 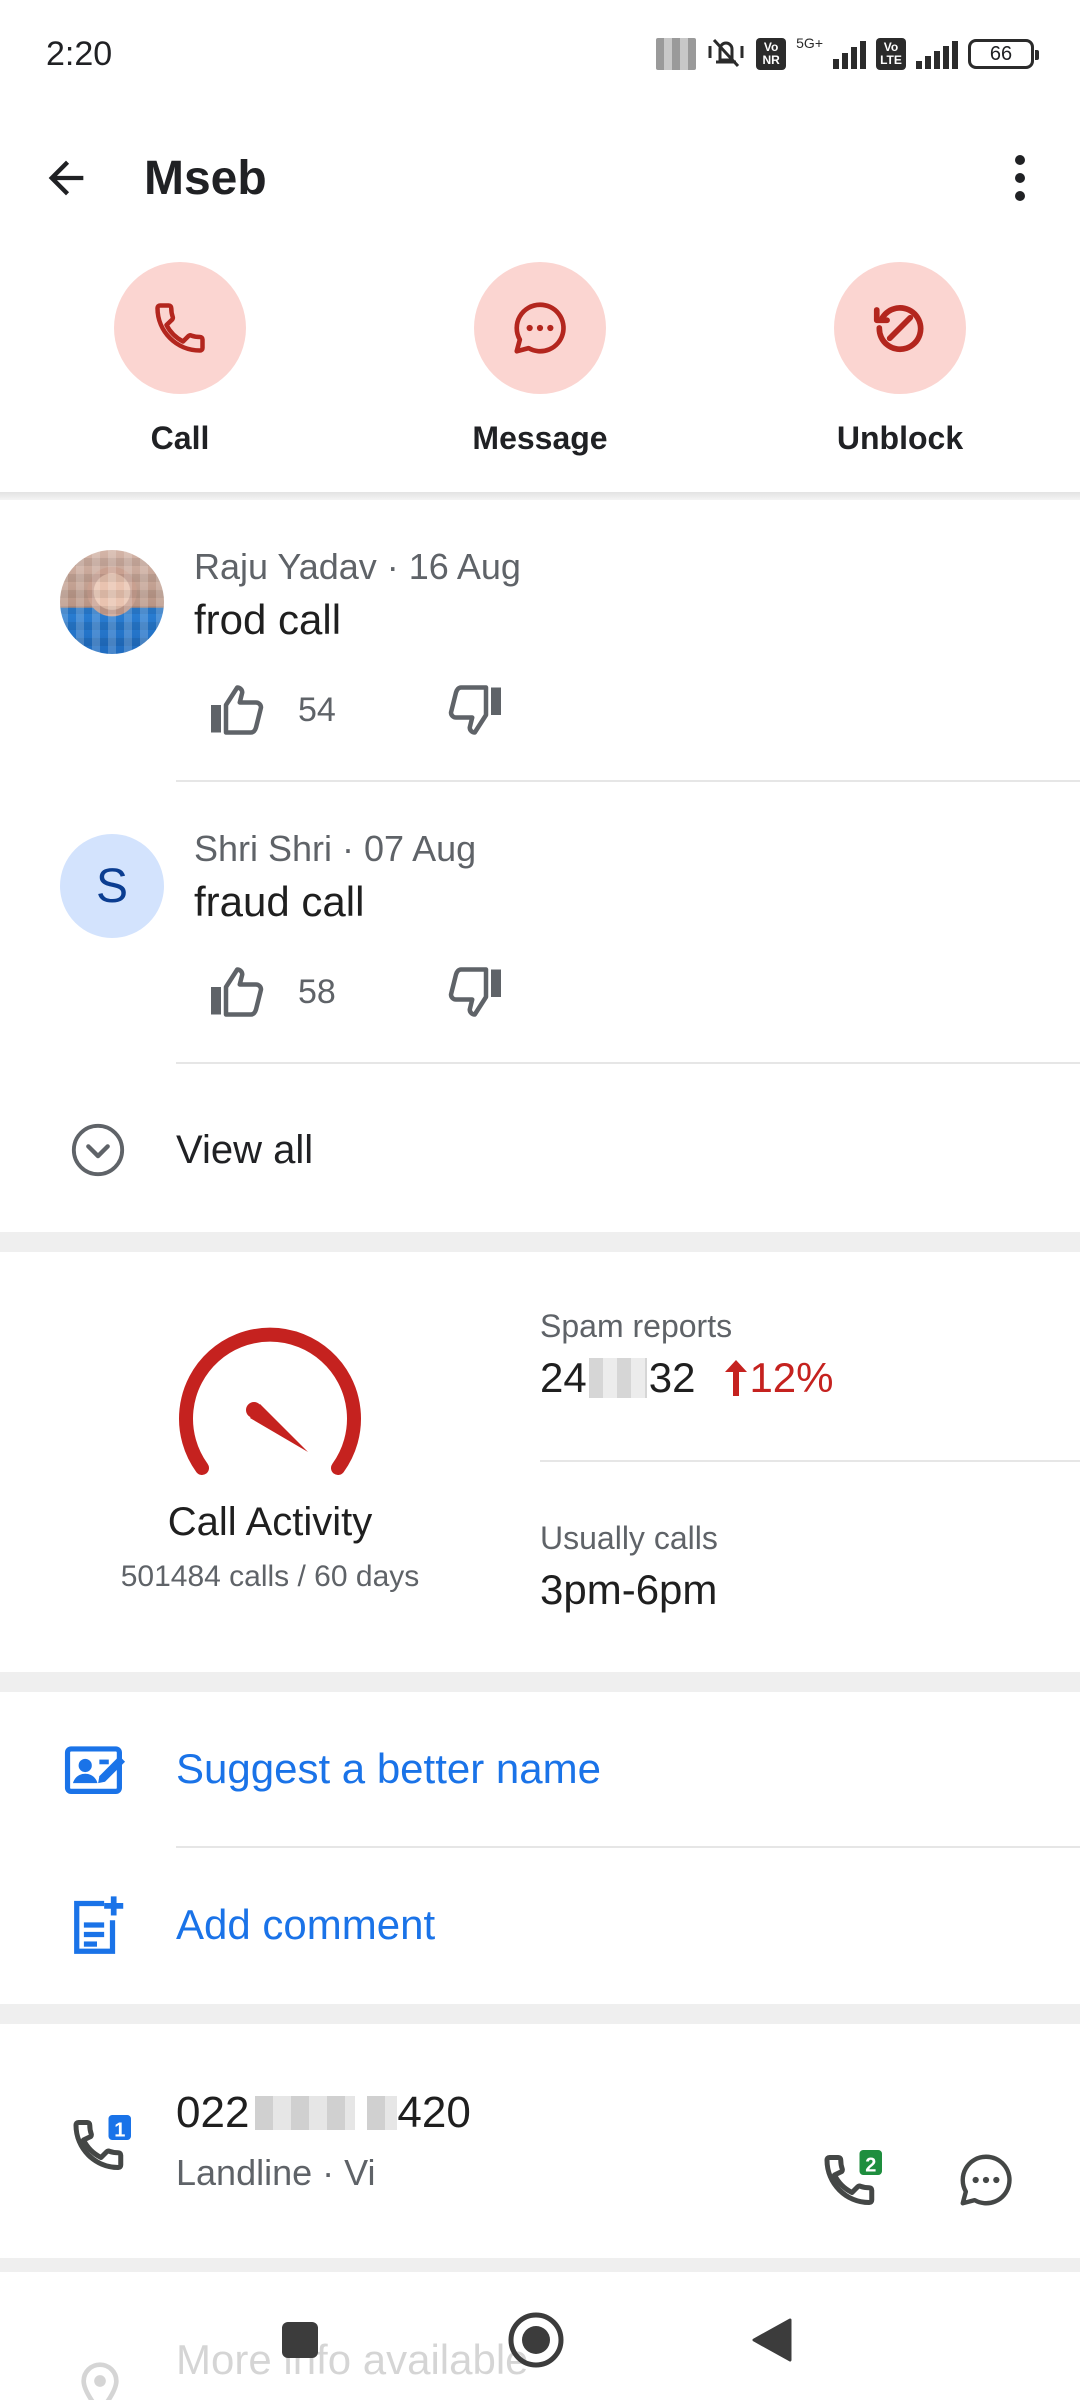 I want to click on call-label: Call, so click(x=180, y=438).